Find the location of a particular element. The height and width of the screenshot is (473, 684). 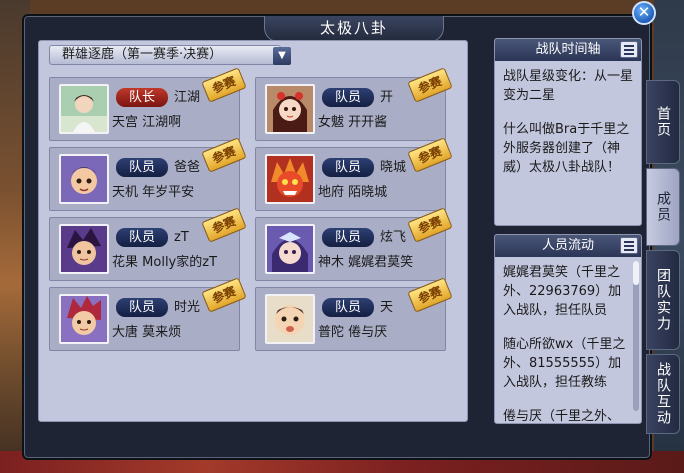

member-server-nickname: 花果 Molly家的zT is located at coordinates (164, 263).